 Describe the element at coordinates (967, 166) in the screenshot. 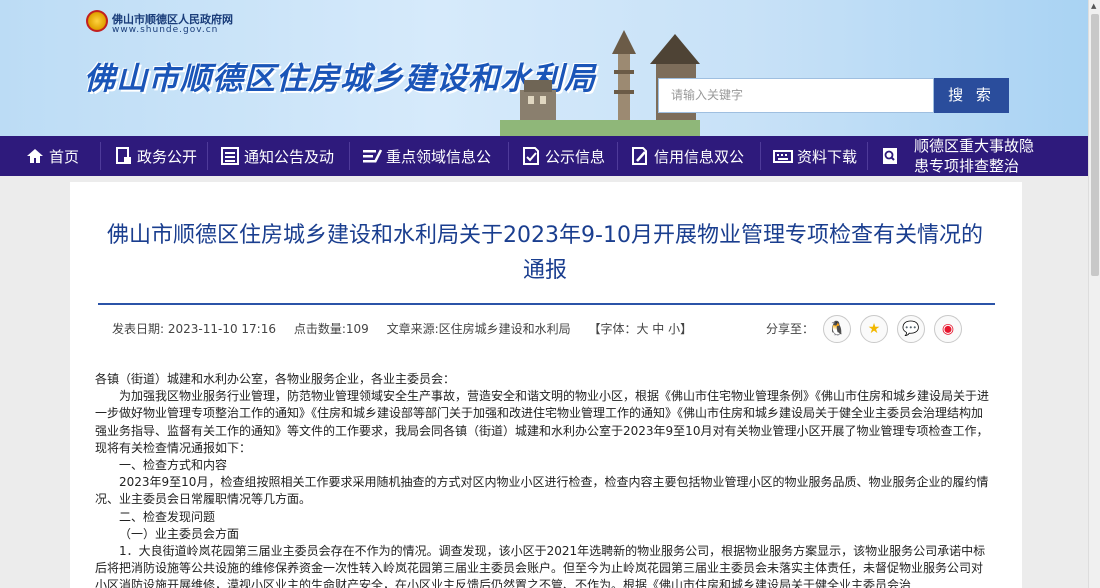

I see `nav-item-label-line2: 患专项排查整治` at that location.